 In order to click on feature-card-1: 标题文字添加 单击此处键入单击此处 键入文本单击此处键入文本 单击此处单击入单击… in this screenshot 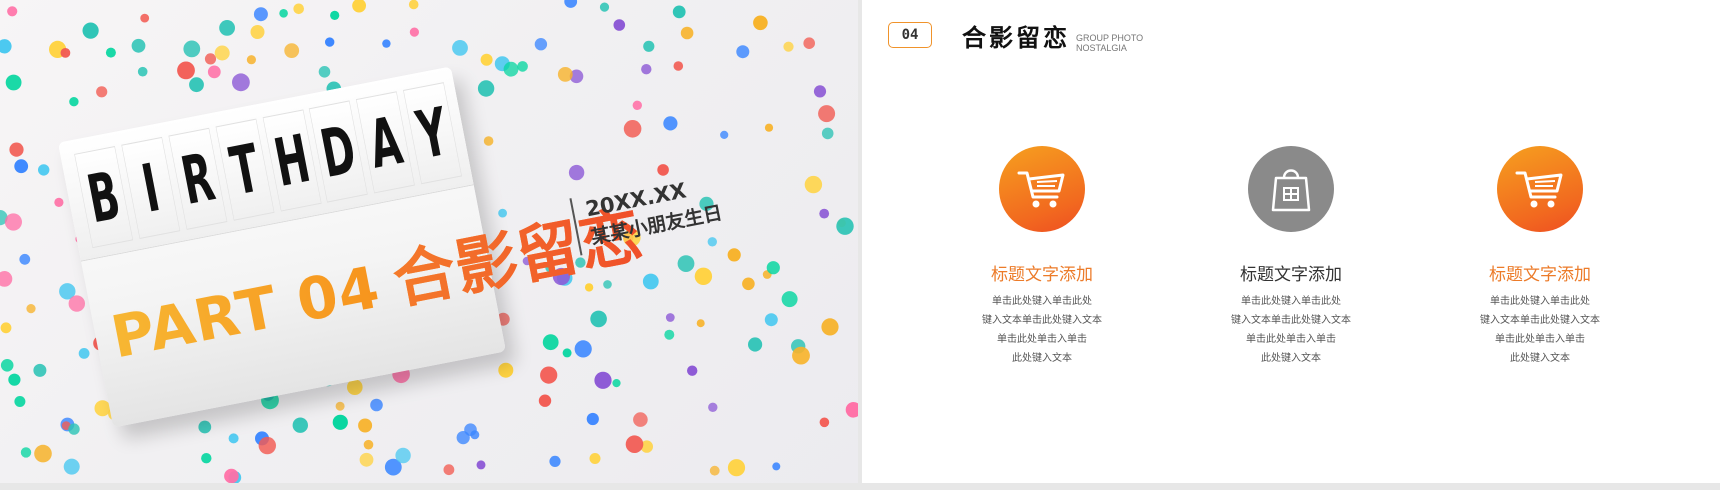, I will do `click(1042, 257)`.